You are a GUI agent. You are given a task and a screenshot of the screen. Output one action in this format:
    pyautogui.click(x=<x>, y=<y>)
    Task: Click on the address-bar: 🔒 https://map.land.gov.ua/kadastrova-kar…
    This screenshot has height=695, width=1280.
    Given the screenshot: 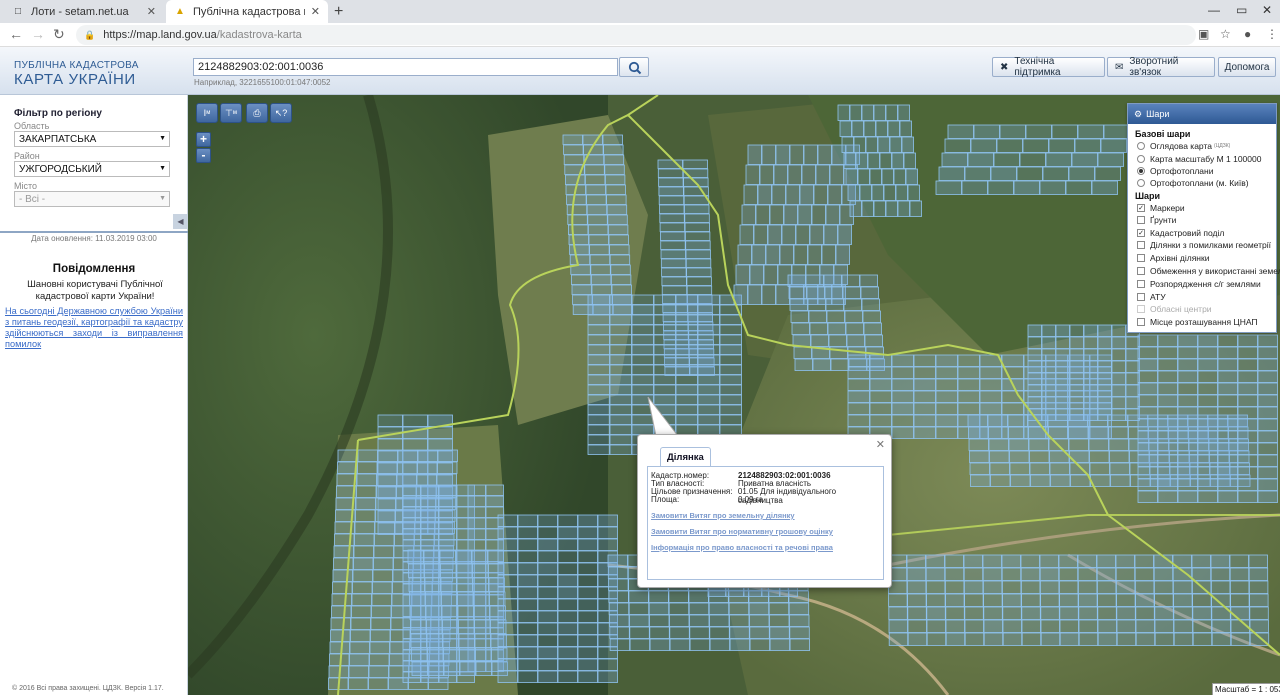 What is the action you would take?
    pyautogui.click(x=636, y=35)
    